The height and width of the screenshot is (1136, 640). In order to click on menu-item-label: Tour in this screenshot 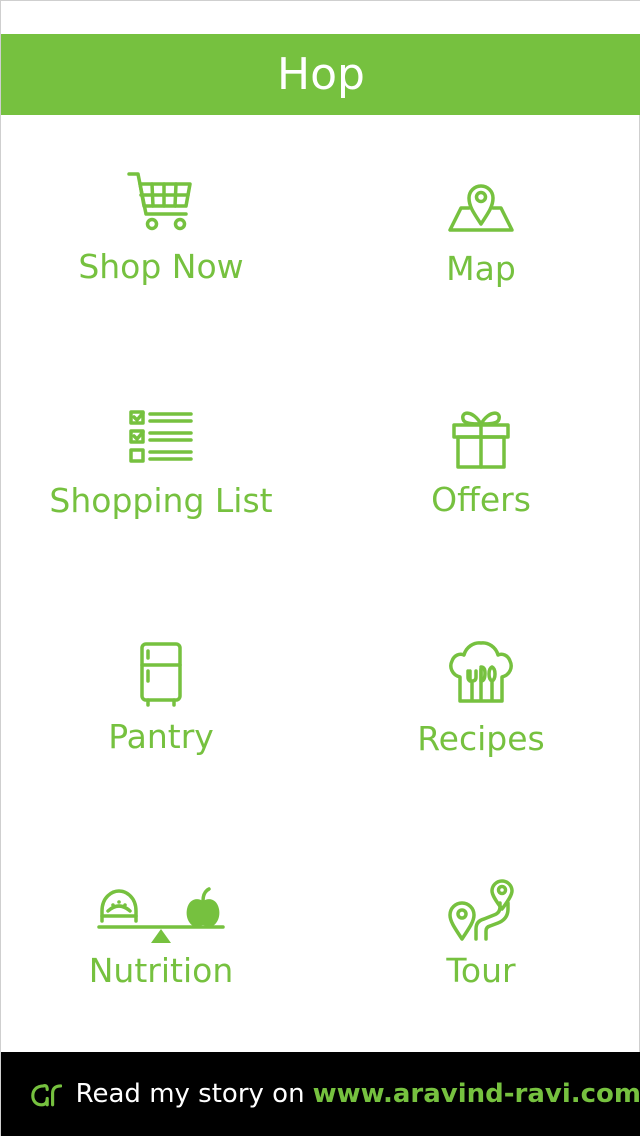, I will do `click(481, 970)`.